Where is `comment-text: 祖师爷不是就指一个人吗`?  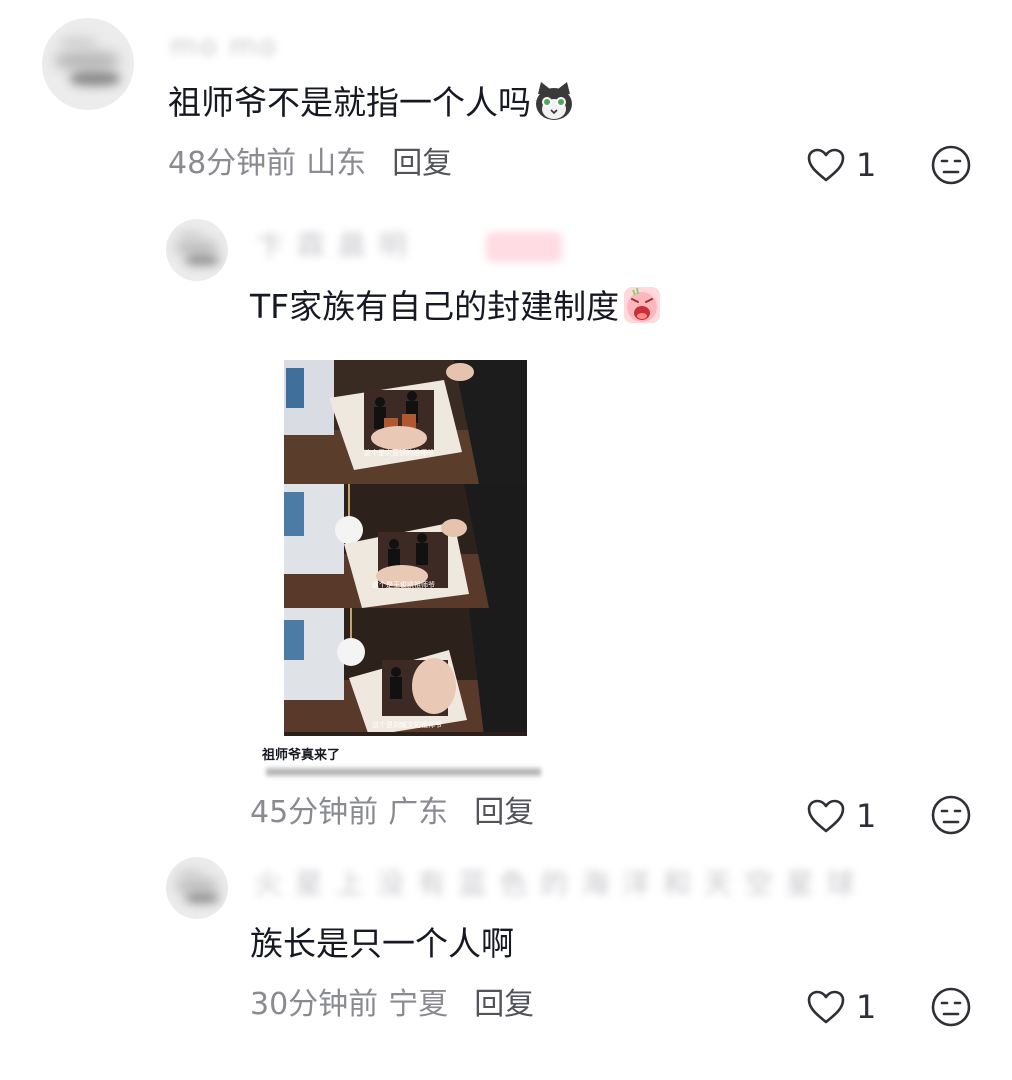 comment-text: 祖师爷不是就指一个人吗 is located at coordinates (371, 102).